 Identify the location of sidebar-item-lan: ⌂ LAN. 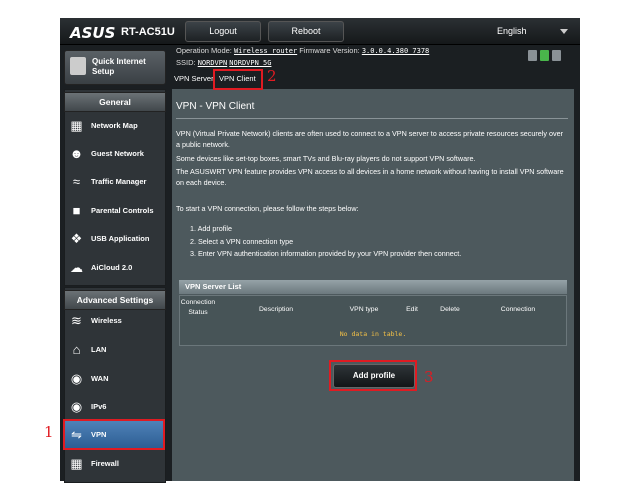
(114, 349).